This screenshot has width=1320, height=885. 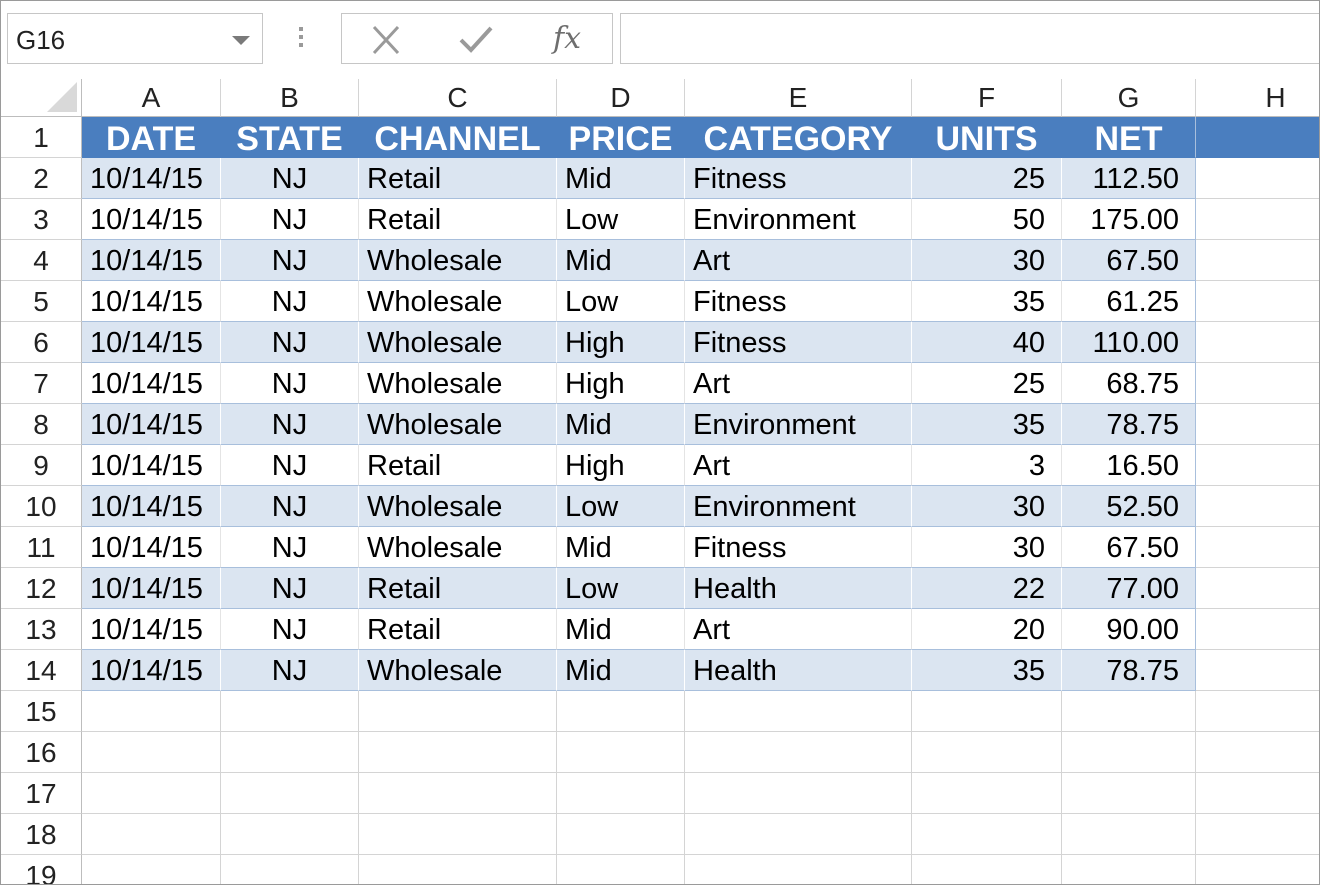 I want to click on row-header: 13, so click(x=41, y=629).